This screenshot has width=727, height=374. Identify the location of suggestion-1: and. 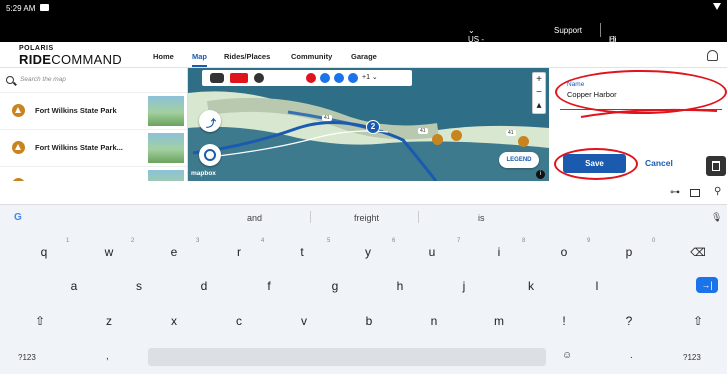
(254, 218).